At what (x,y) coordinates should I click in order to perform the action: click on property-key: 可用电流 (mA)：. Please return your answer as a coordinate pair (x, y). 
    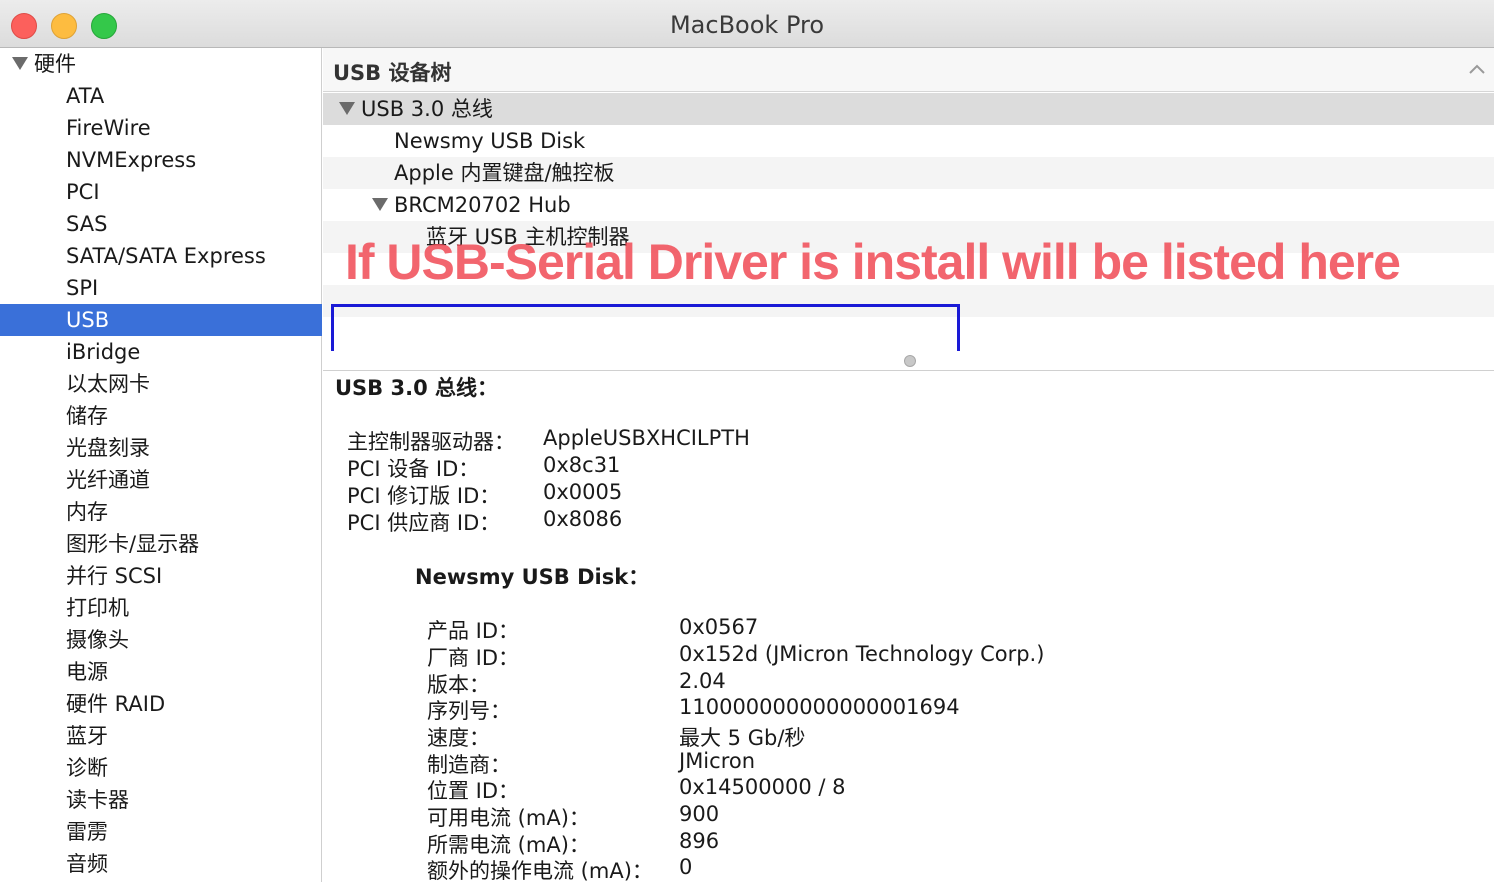
    Looking at the image, I should click on (508, 818).